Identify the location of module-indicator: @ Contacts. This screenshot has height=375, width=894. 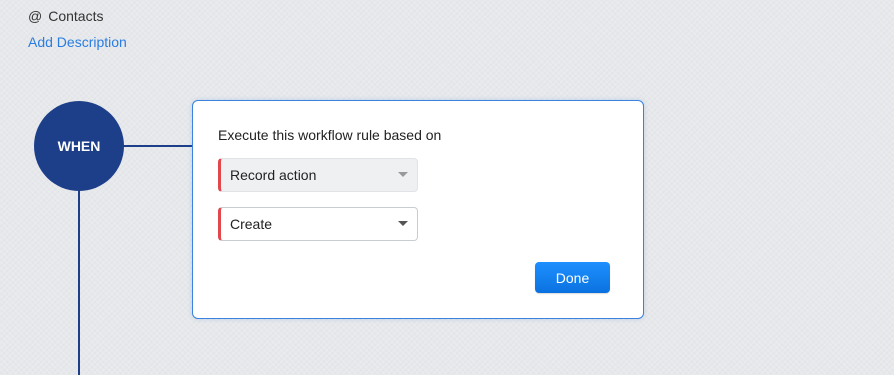
(65, 16).